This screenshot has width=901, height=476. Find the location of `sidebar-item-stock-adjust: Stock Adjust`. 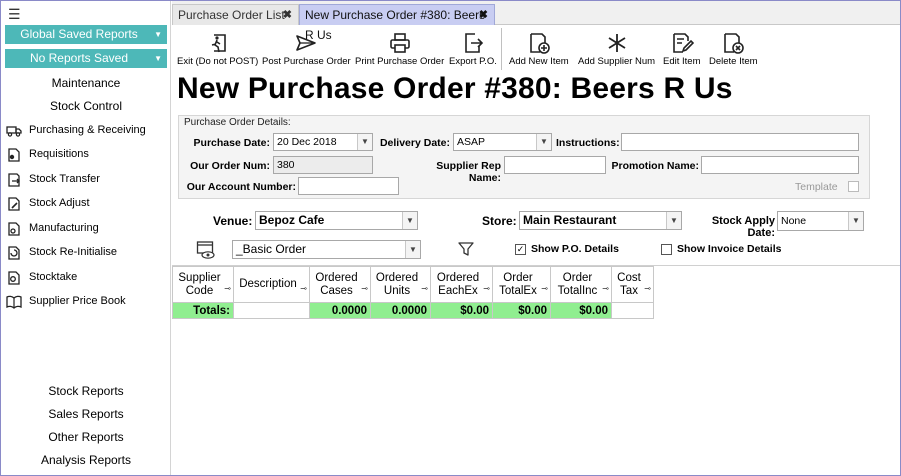

sidebar-item-stock-adjust: Stock Adjust is located at coordinates (47, 203).